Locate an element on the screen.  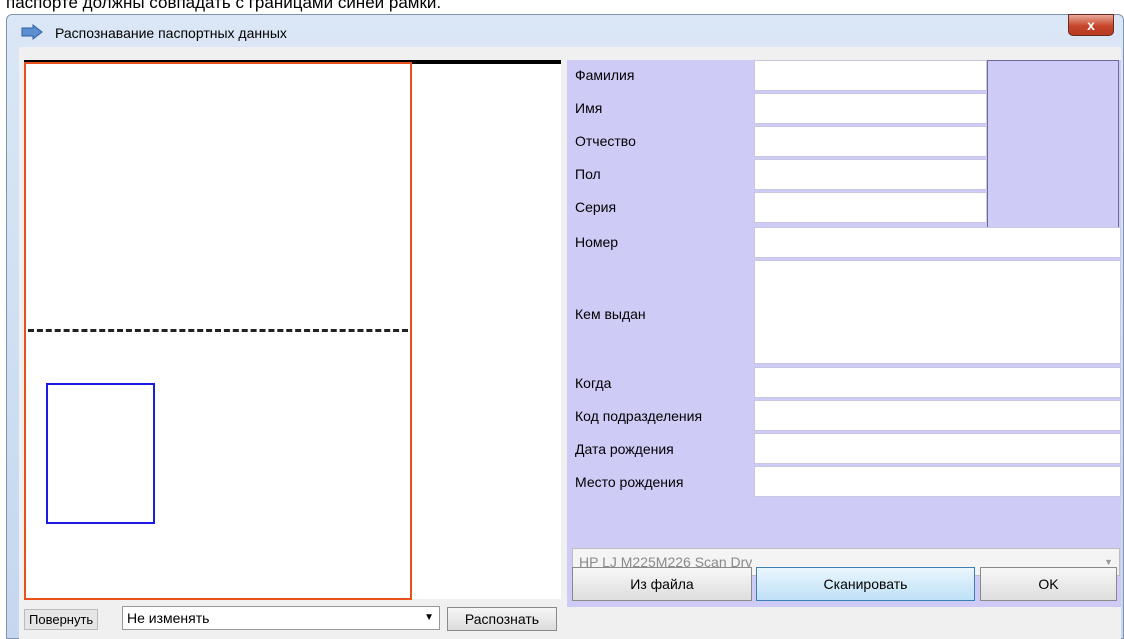
recognize-button: Распознать is located at coordinates (502, 619).